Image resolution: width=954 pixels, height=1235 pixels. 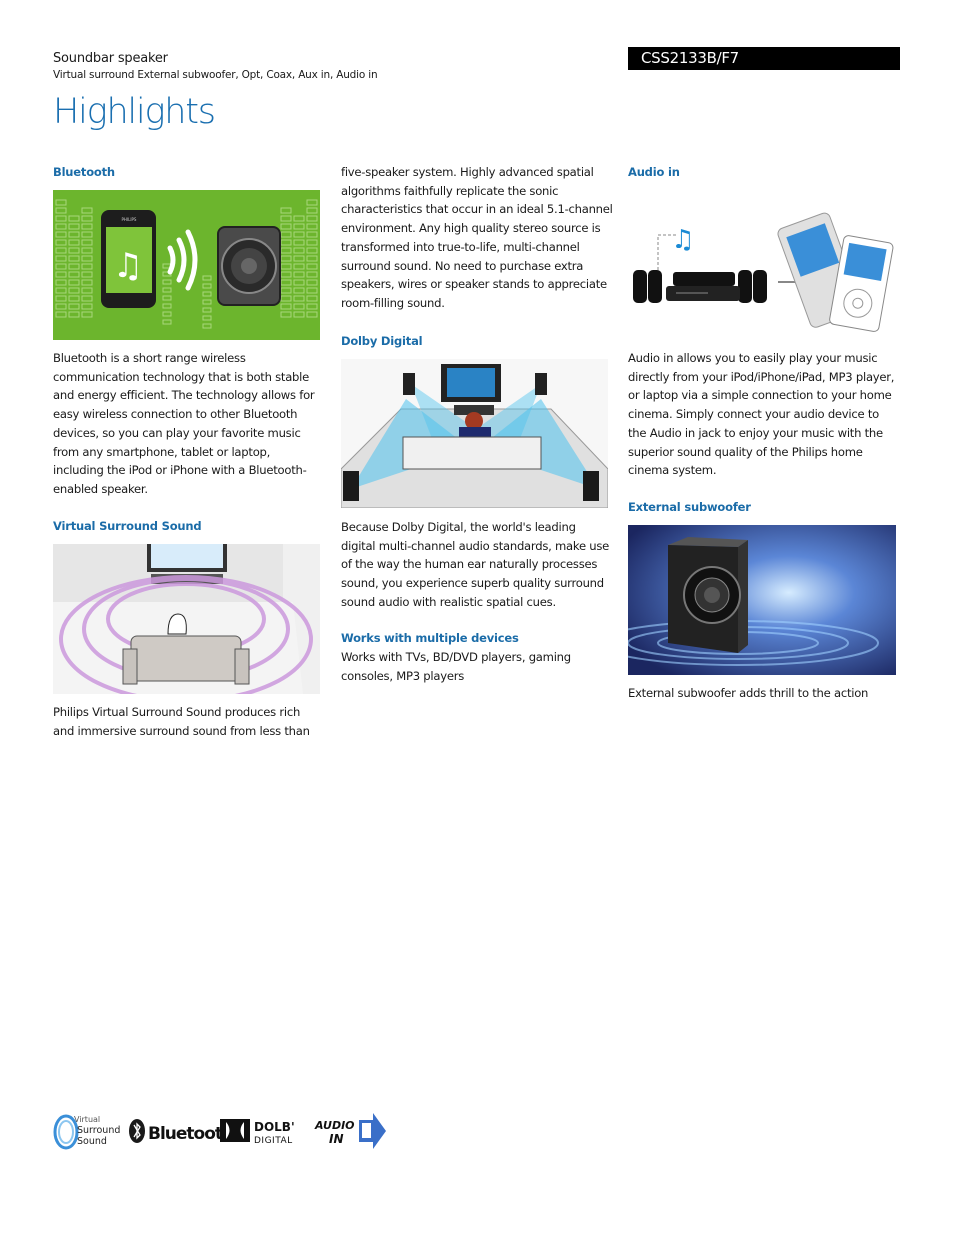 What do you see at coordinates (187, 1134) in the screenshot?
I see `svg-text: Bluetootl` at bounding box center [187, 1134].